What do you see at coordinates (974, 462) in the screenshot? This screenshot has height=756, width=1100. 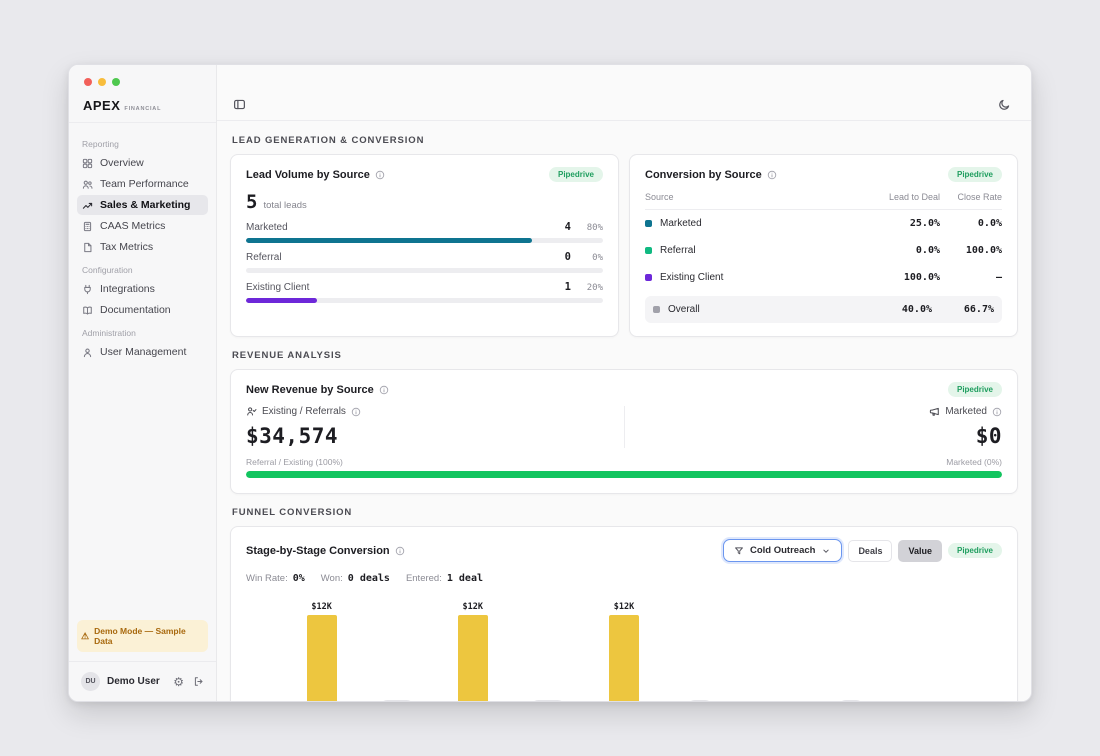 I see `revenue-marketed-note: Marketed (0%)` at bounding box center [974, 462].